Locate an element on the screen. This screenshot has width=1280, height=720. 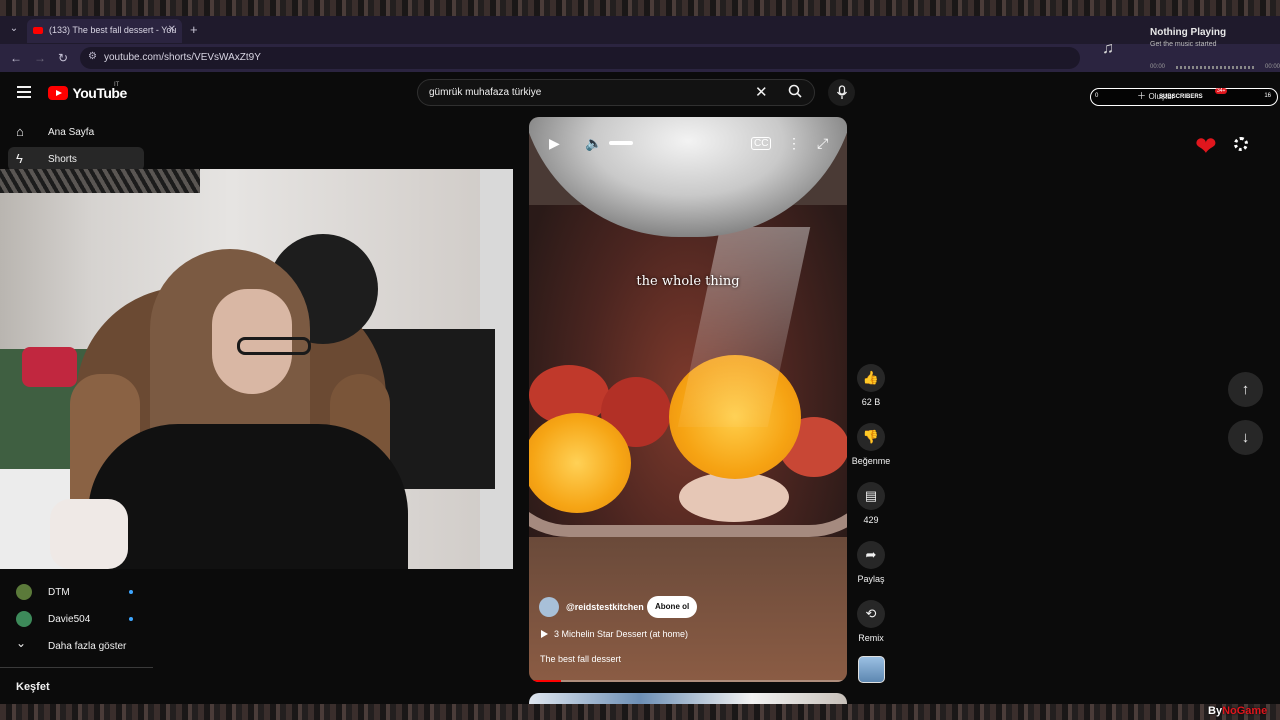
sound-thumbnail is located at coordinates (871, 669).